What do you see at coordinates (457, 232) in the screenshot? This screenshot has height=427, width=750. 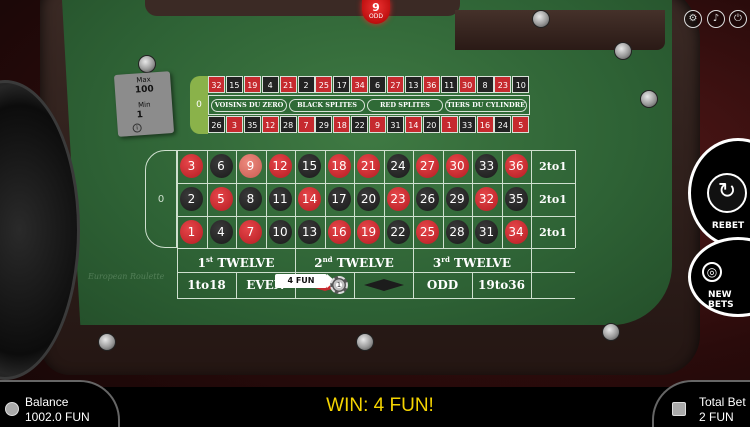 I see `number-bet-cell: 28` at bounding box center [457, 232].